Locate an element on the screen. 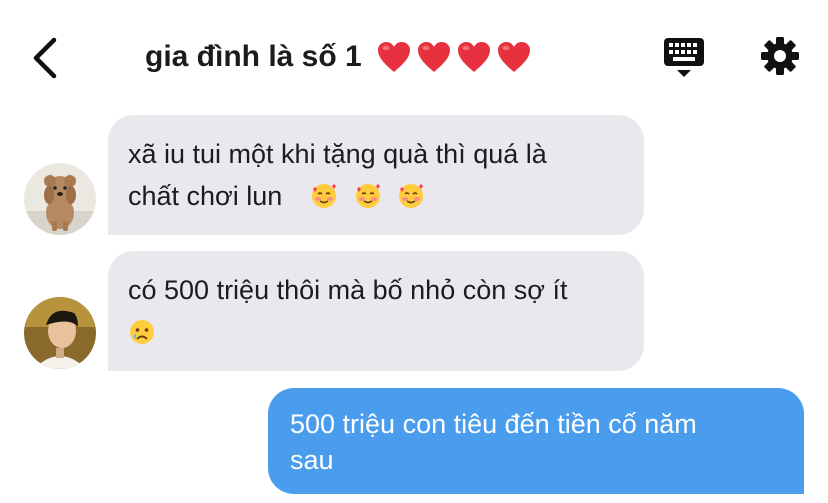 The image size is (828, 503). keyboard-icon is located at coordinates (684, 57).